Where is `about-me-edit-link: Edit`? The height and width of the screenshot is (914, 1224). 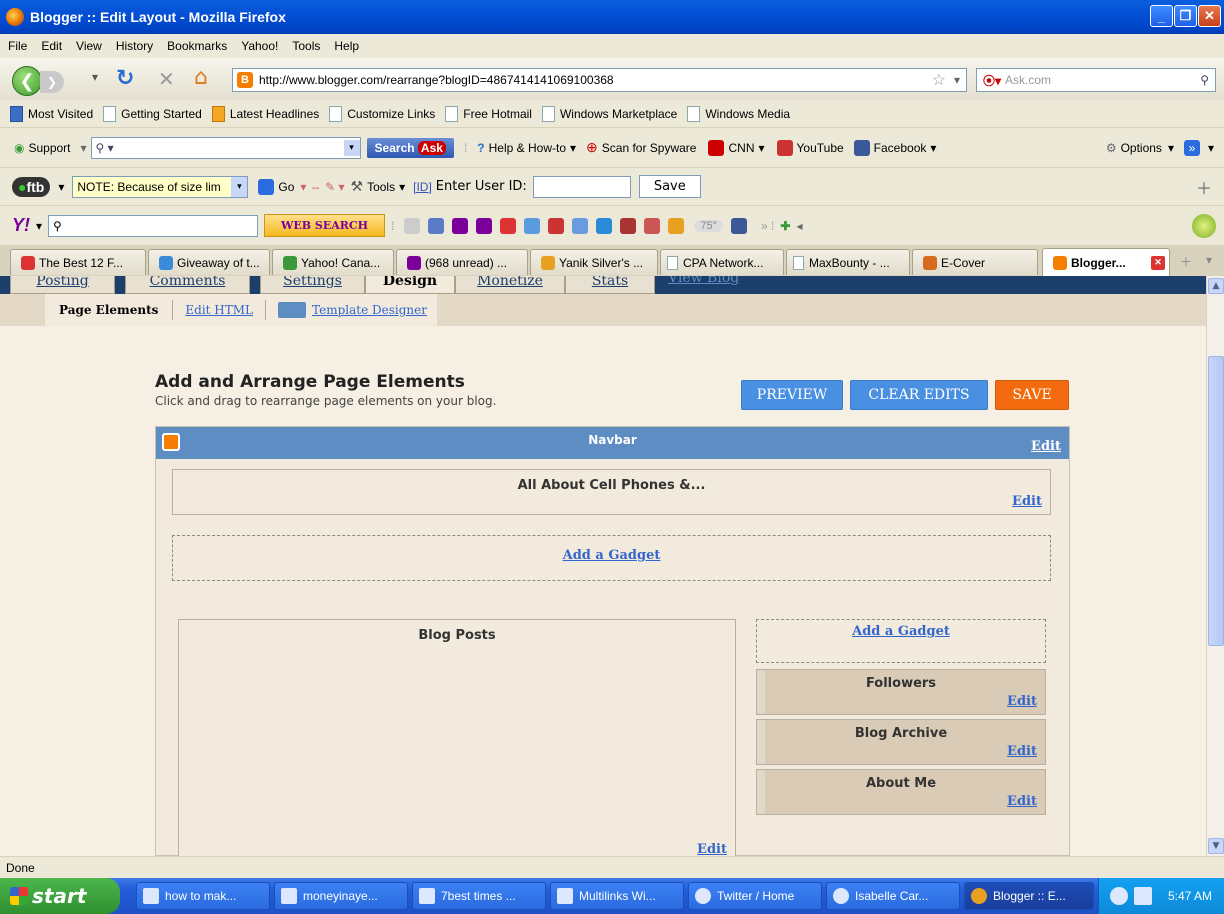
about-me-edit-link: Edit is located at coordinates (1022, 801).